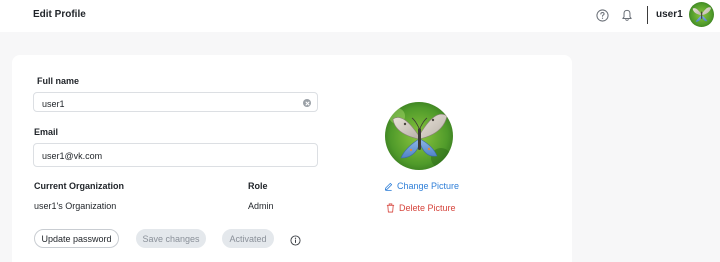 This screenshot has height=262, width=720. I want to click on role-label: Role, so click(258, 186).